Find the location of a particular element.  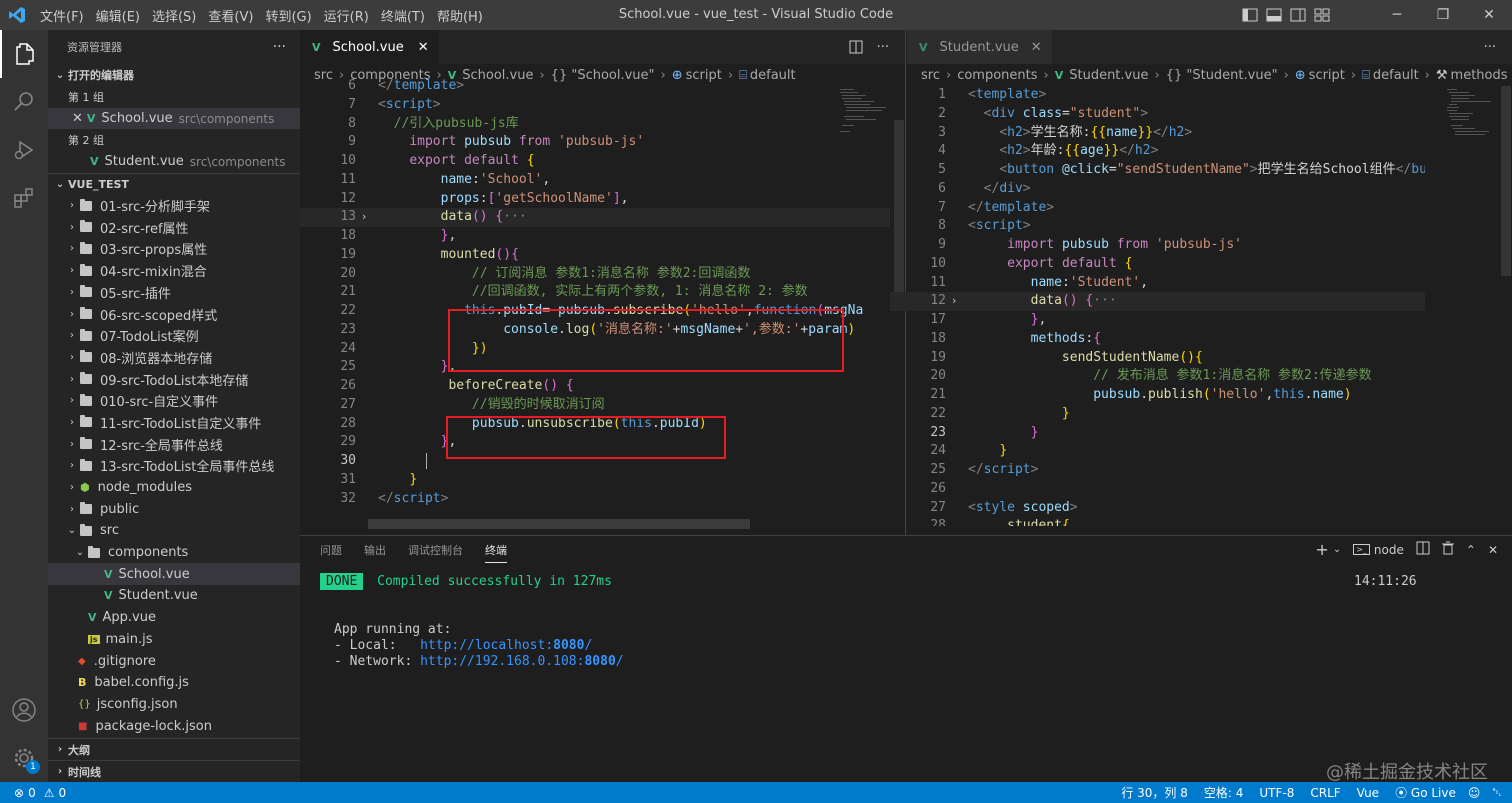

tree-item: V App.vue is located at coordinates (174, 618).